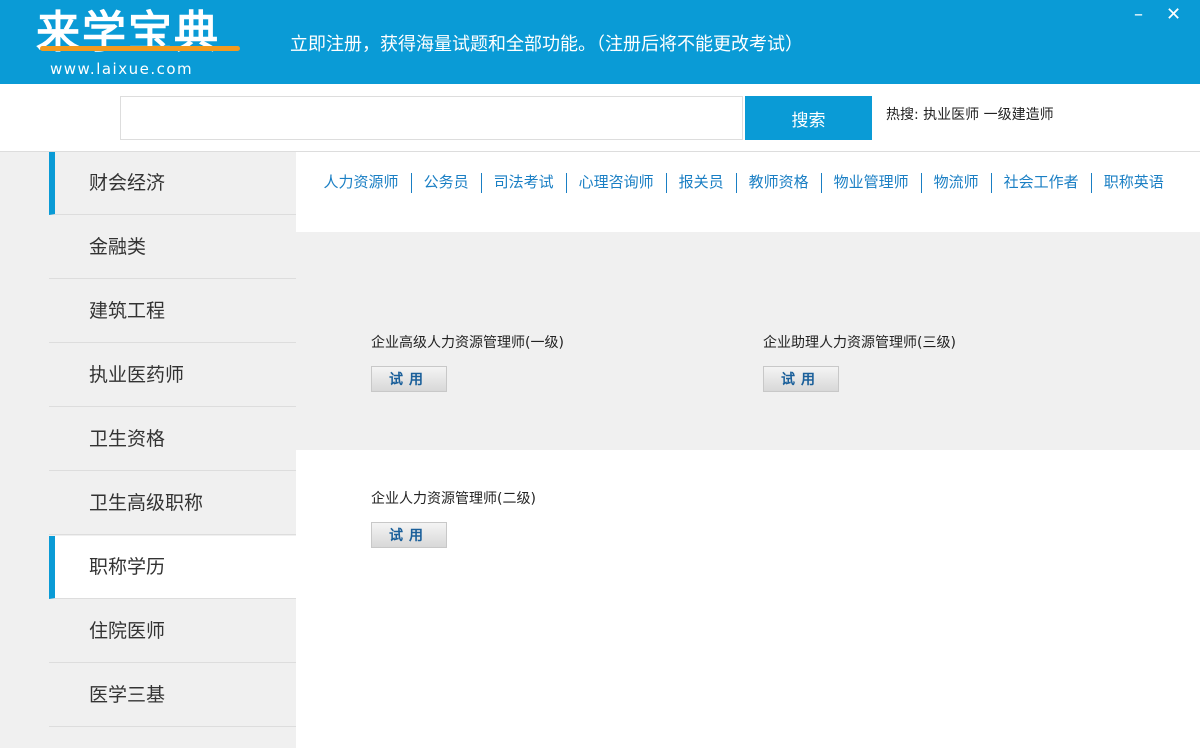 Image resolution: width=1200 pixels, height=748 pixels. Describe the element at coordinates (138, 43) in the screenshot. I see `logo: 来学宝典 www.laixue.com` at that location.